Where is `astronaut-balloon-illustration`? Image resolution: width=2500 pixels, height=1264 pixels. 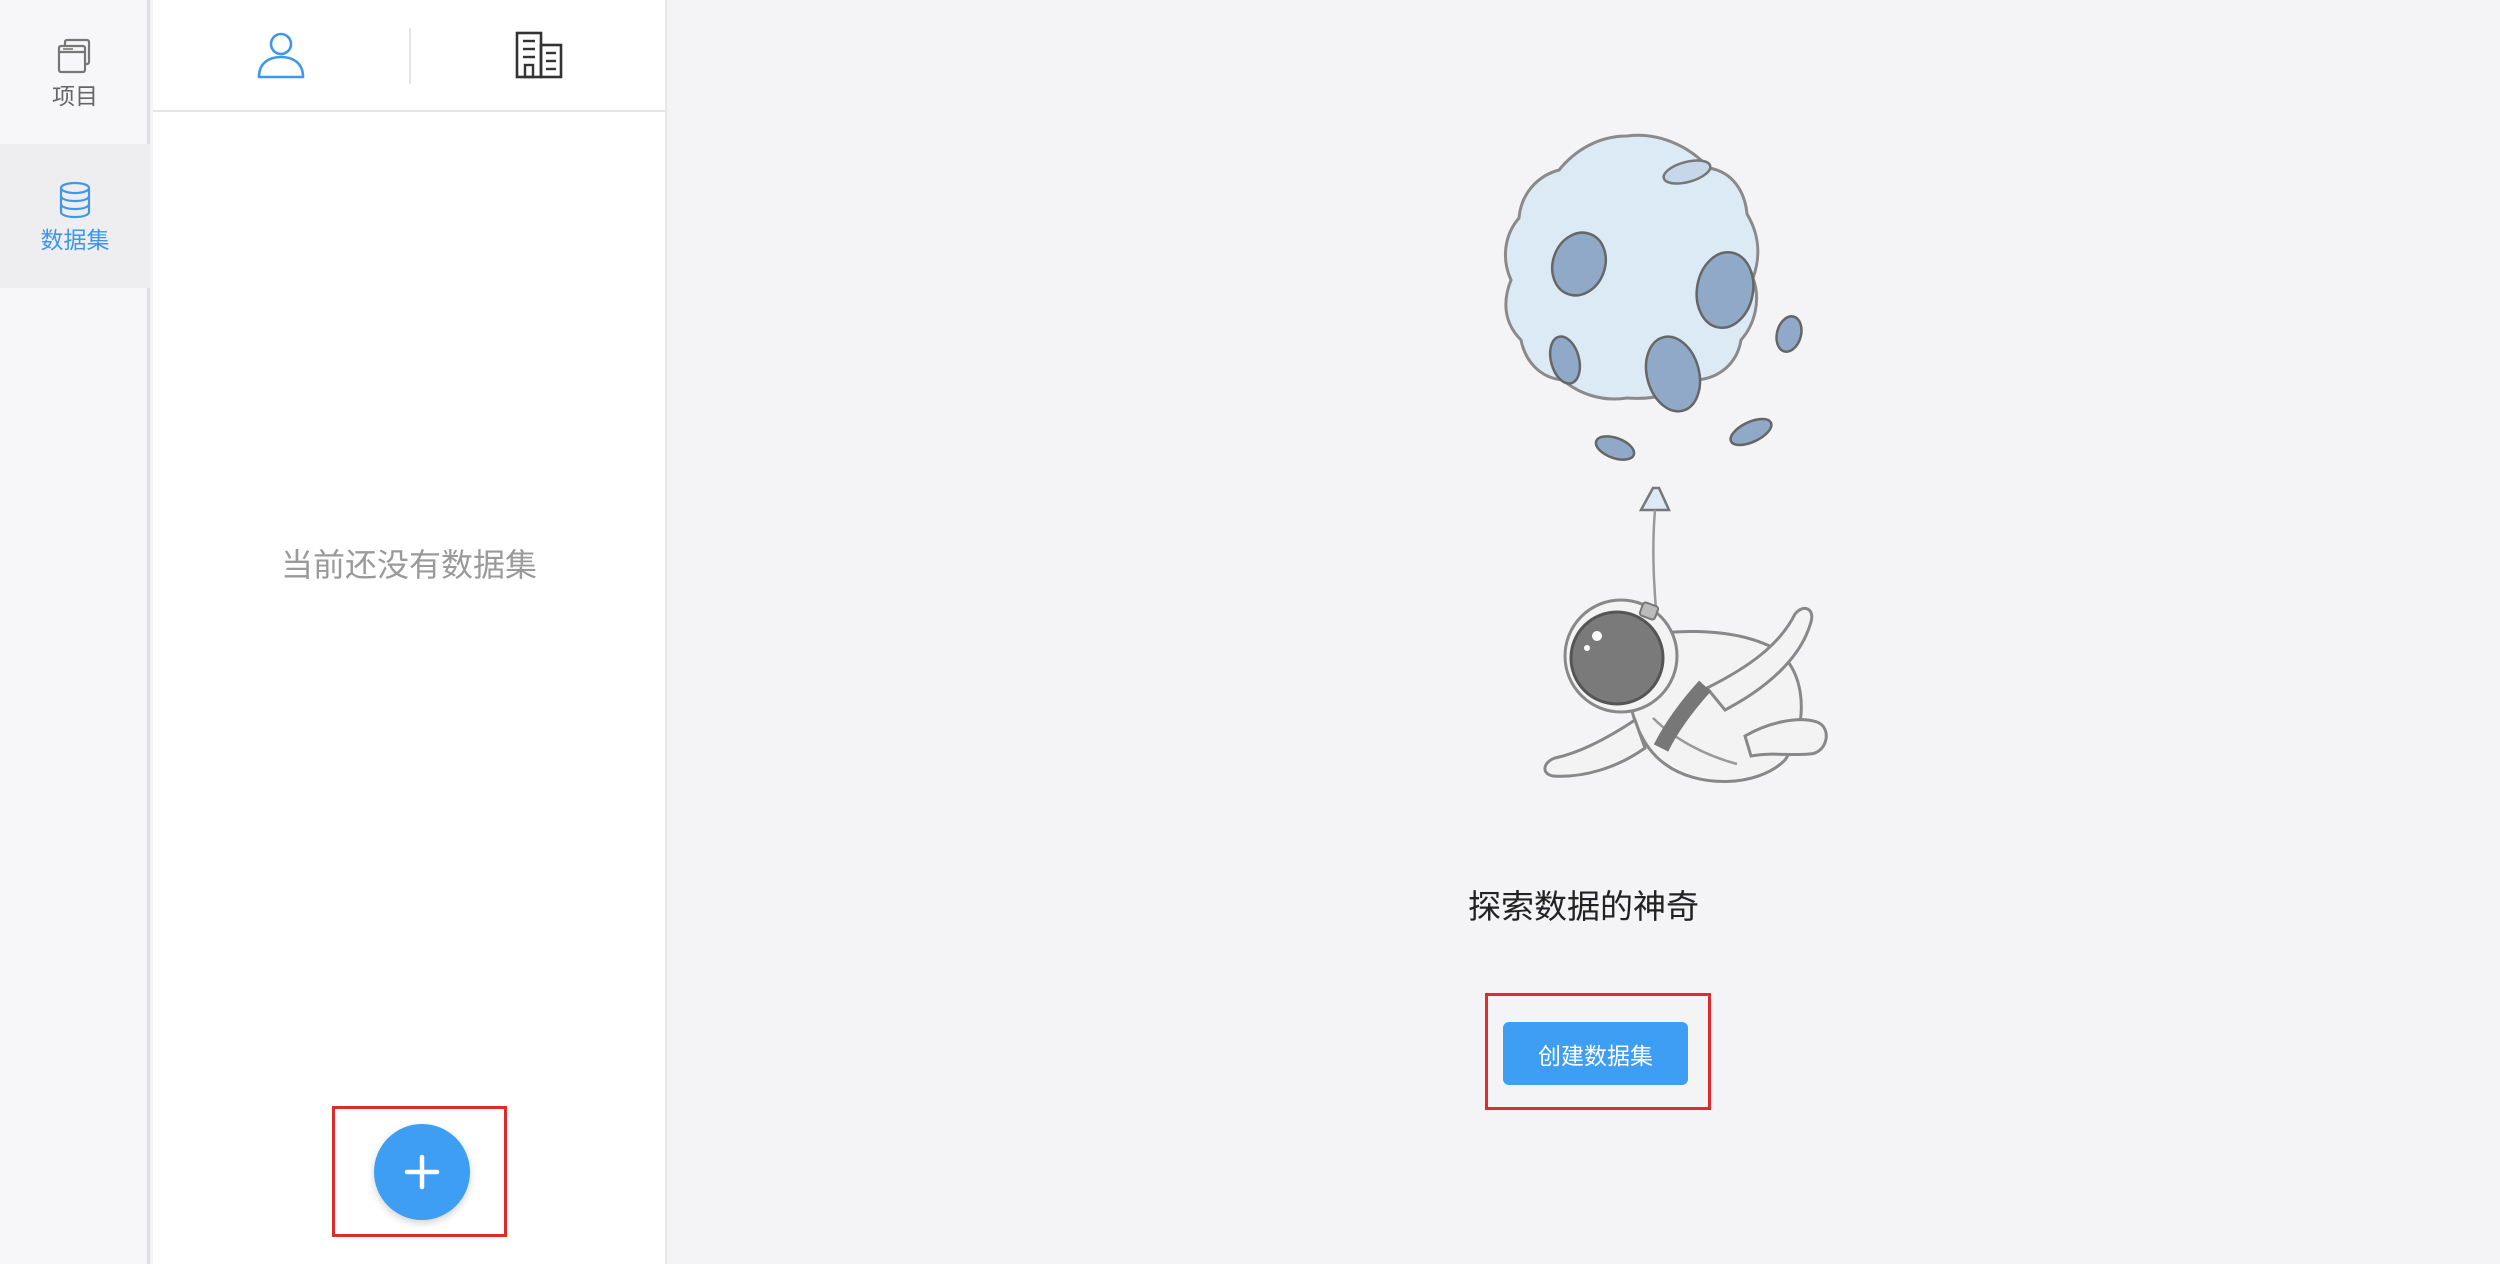 astronaut-balloon-illustration is located at coordinates (1666, 458).